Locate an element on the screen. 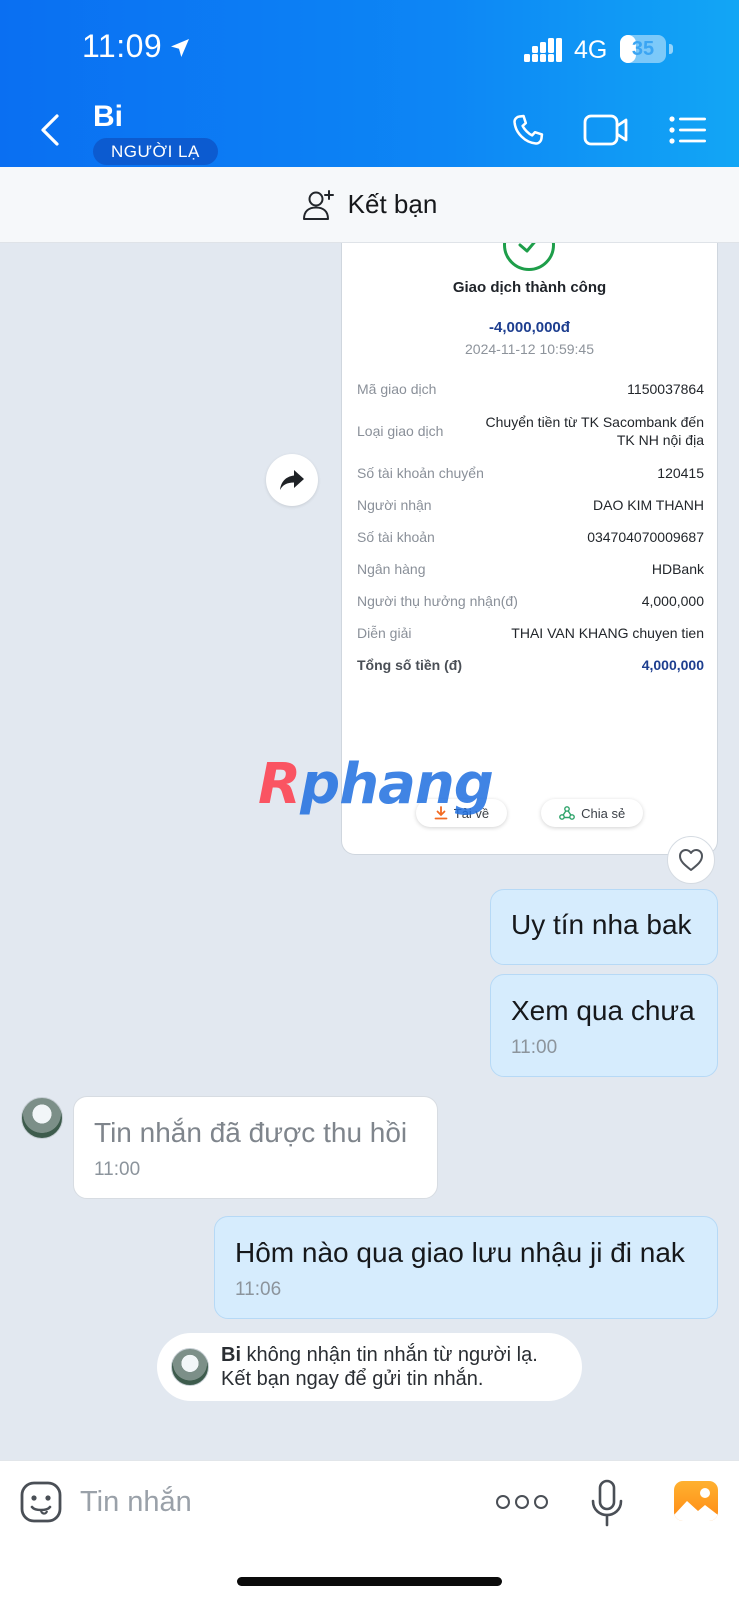 The image size is (739, 1600). battery-icon: 35 is located at coordinates (643, 49).